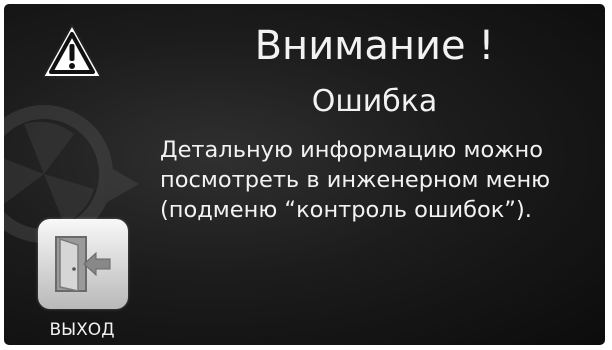 The width and height of the screenshot is (612, 350). Describe the element at coordinates (374, 46) in the screenshot. I see `dialog-title: Внимание !` at that location.